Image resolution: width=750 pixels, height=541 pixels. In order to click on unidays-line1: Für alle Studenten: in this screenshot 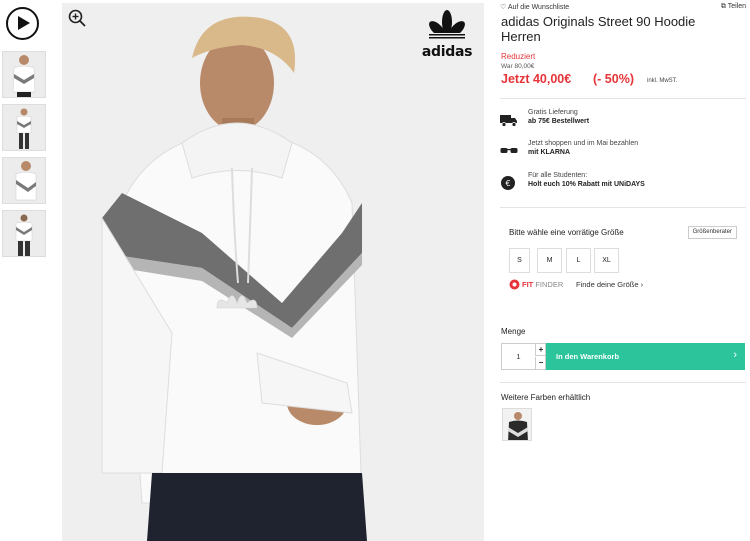, I will do `click(558, 175)`.